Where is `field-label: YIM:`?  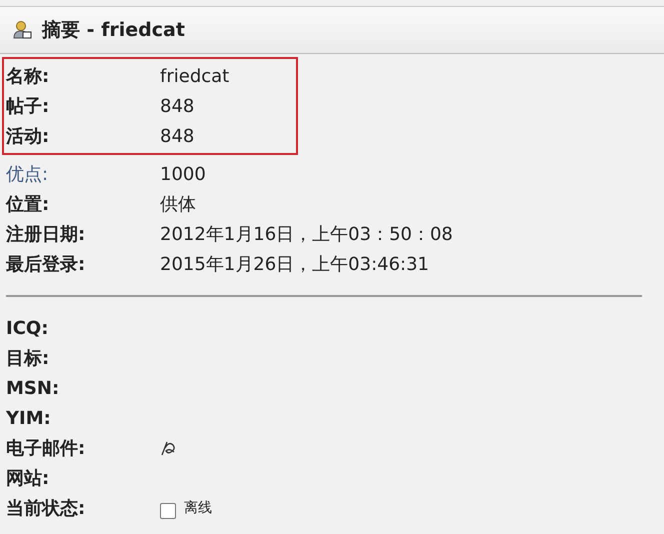
field-label: YIM: is located at coordinates (28, 418).